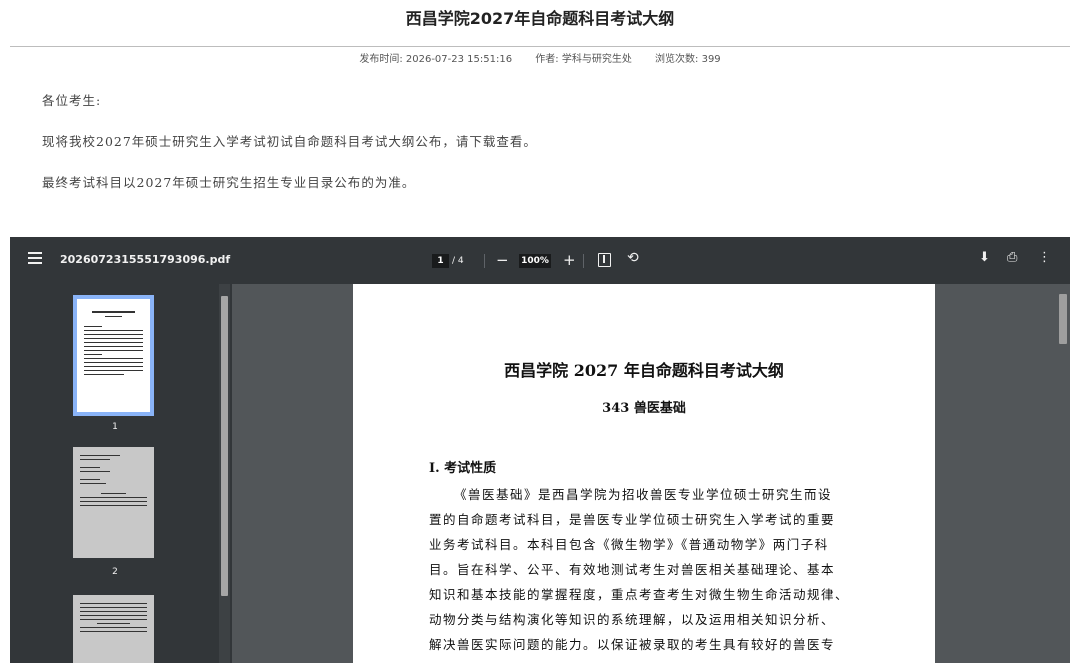  I want to click on thumbnail-label: 1, so click(115, 427).